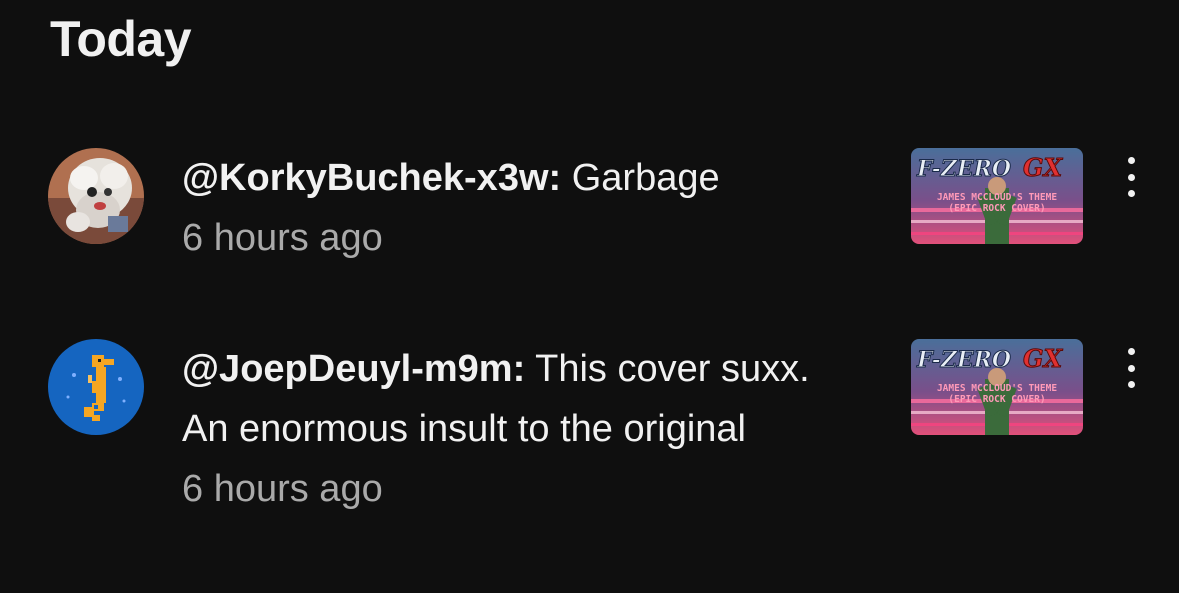 Image resolution: width=1179 pixels, height=593 pixels. Describe the element at coordinates (121, 39) in the screenshot. I see `section-title: Today` at that location.